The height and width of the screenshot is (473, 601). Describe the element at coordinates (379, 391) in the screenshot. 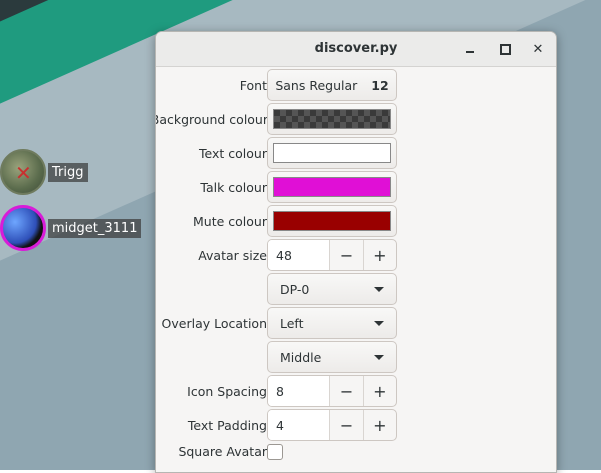

I see `icon-spacing-increase-button: +` at that location.